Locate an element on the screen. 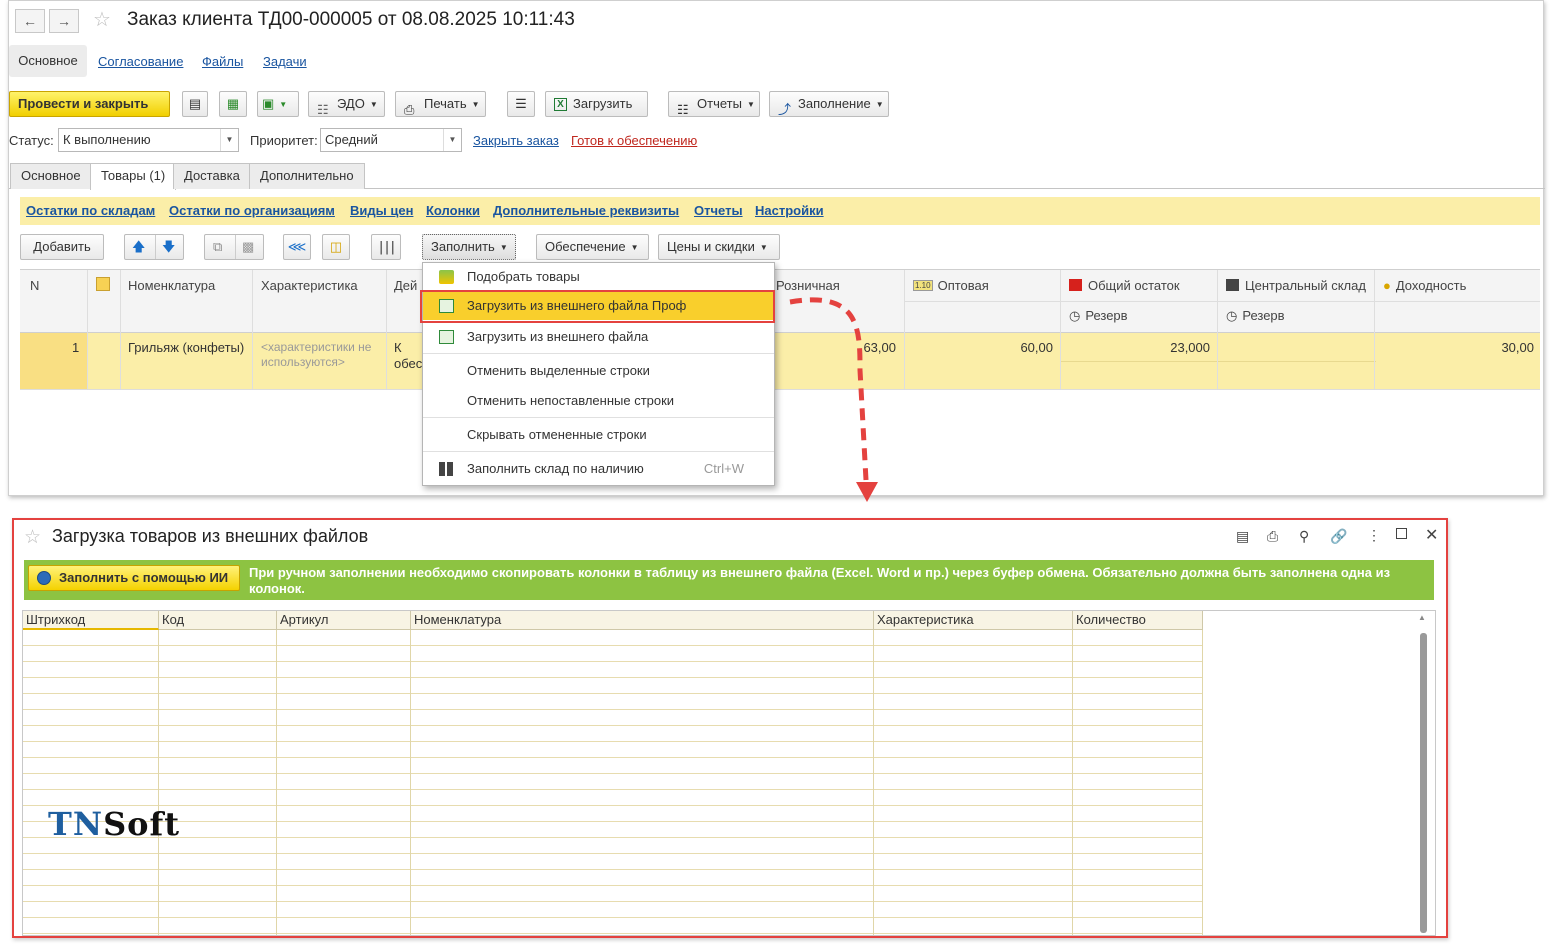  col-article: Артикул is located at coordinates (344, 620).